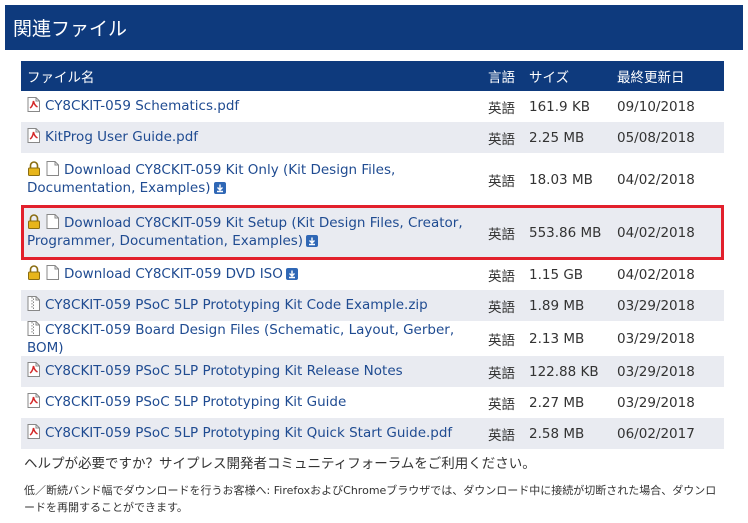 Image resolution: width=748 pixels, height=523 pixels. What do you see at coordinates (567, 76) in the screenshot?
I see `column-header-size: サイズ` at bounding box center [567, 76].